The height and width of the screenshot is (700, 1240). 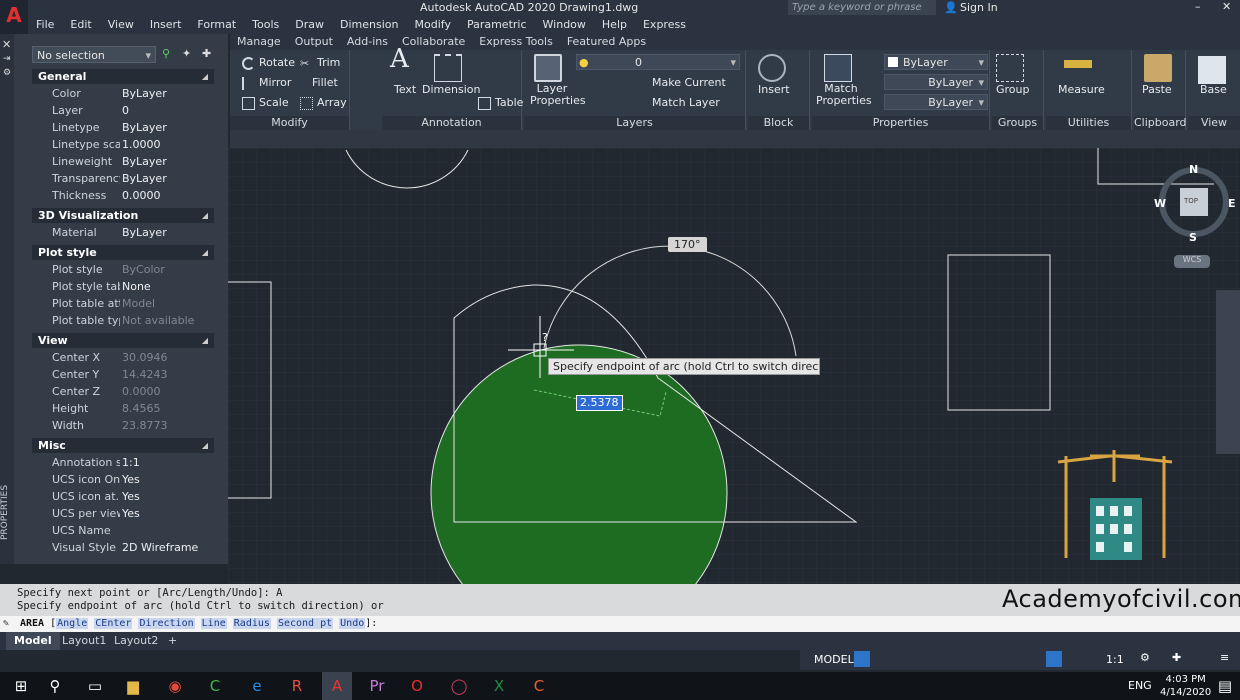 I want to click on panel-title-clipboard: Clipboard, so click(x=1160, y=123).